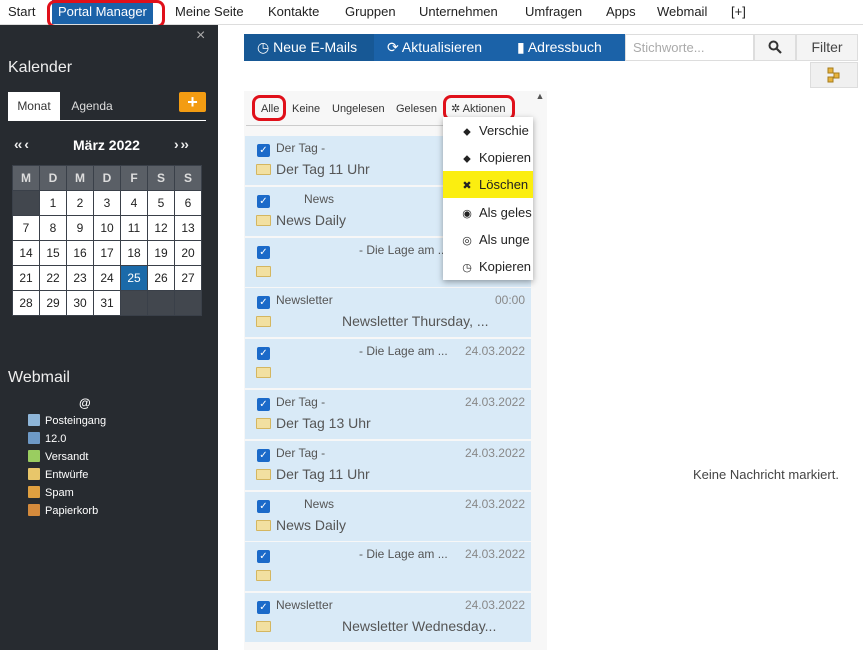  I want to click on search-button, so click(775, 47).